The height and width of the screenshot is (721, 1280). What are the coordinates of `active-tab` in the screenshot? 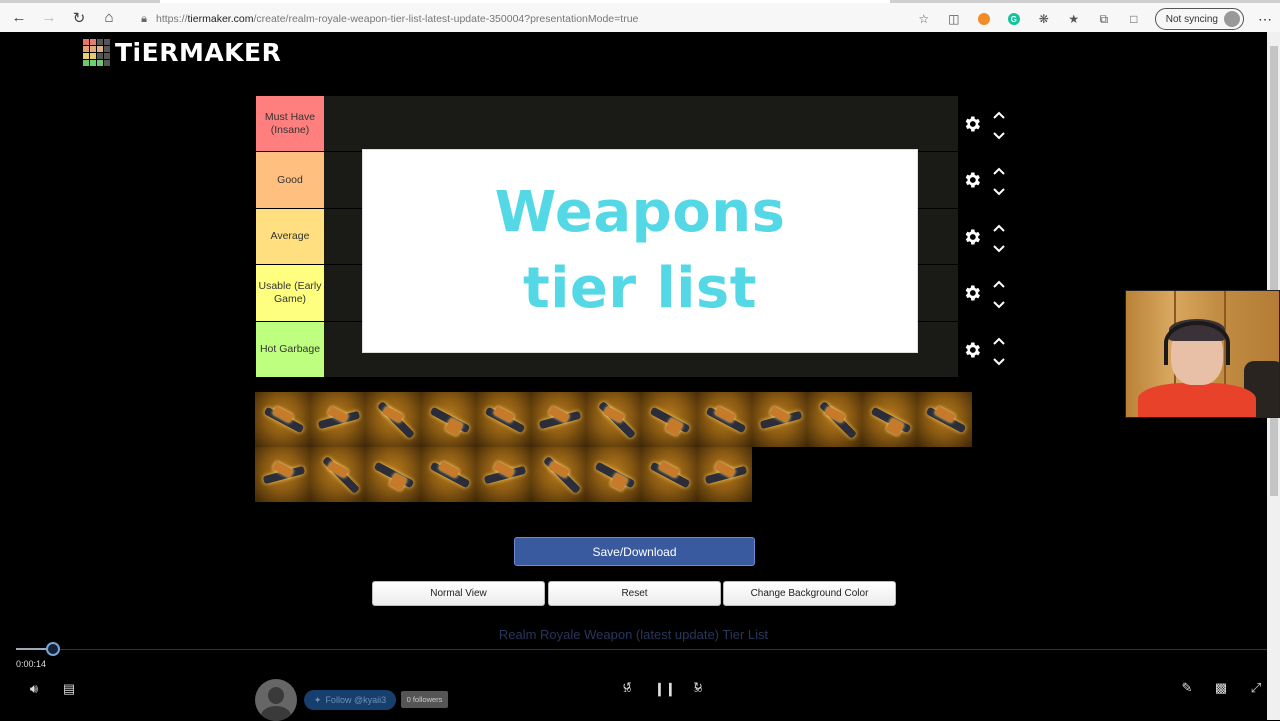 It's located at (525, 1).